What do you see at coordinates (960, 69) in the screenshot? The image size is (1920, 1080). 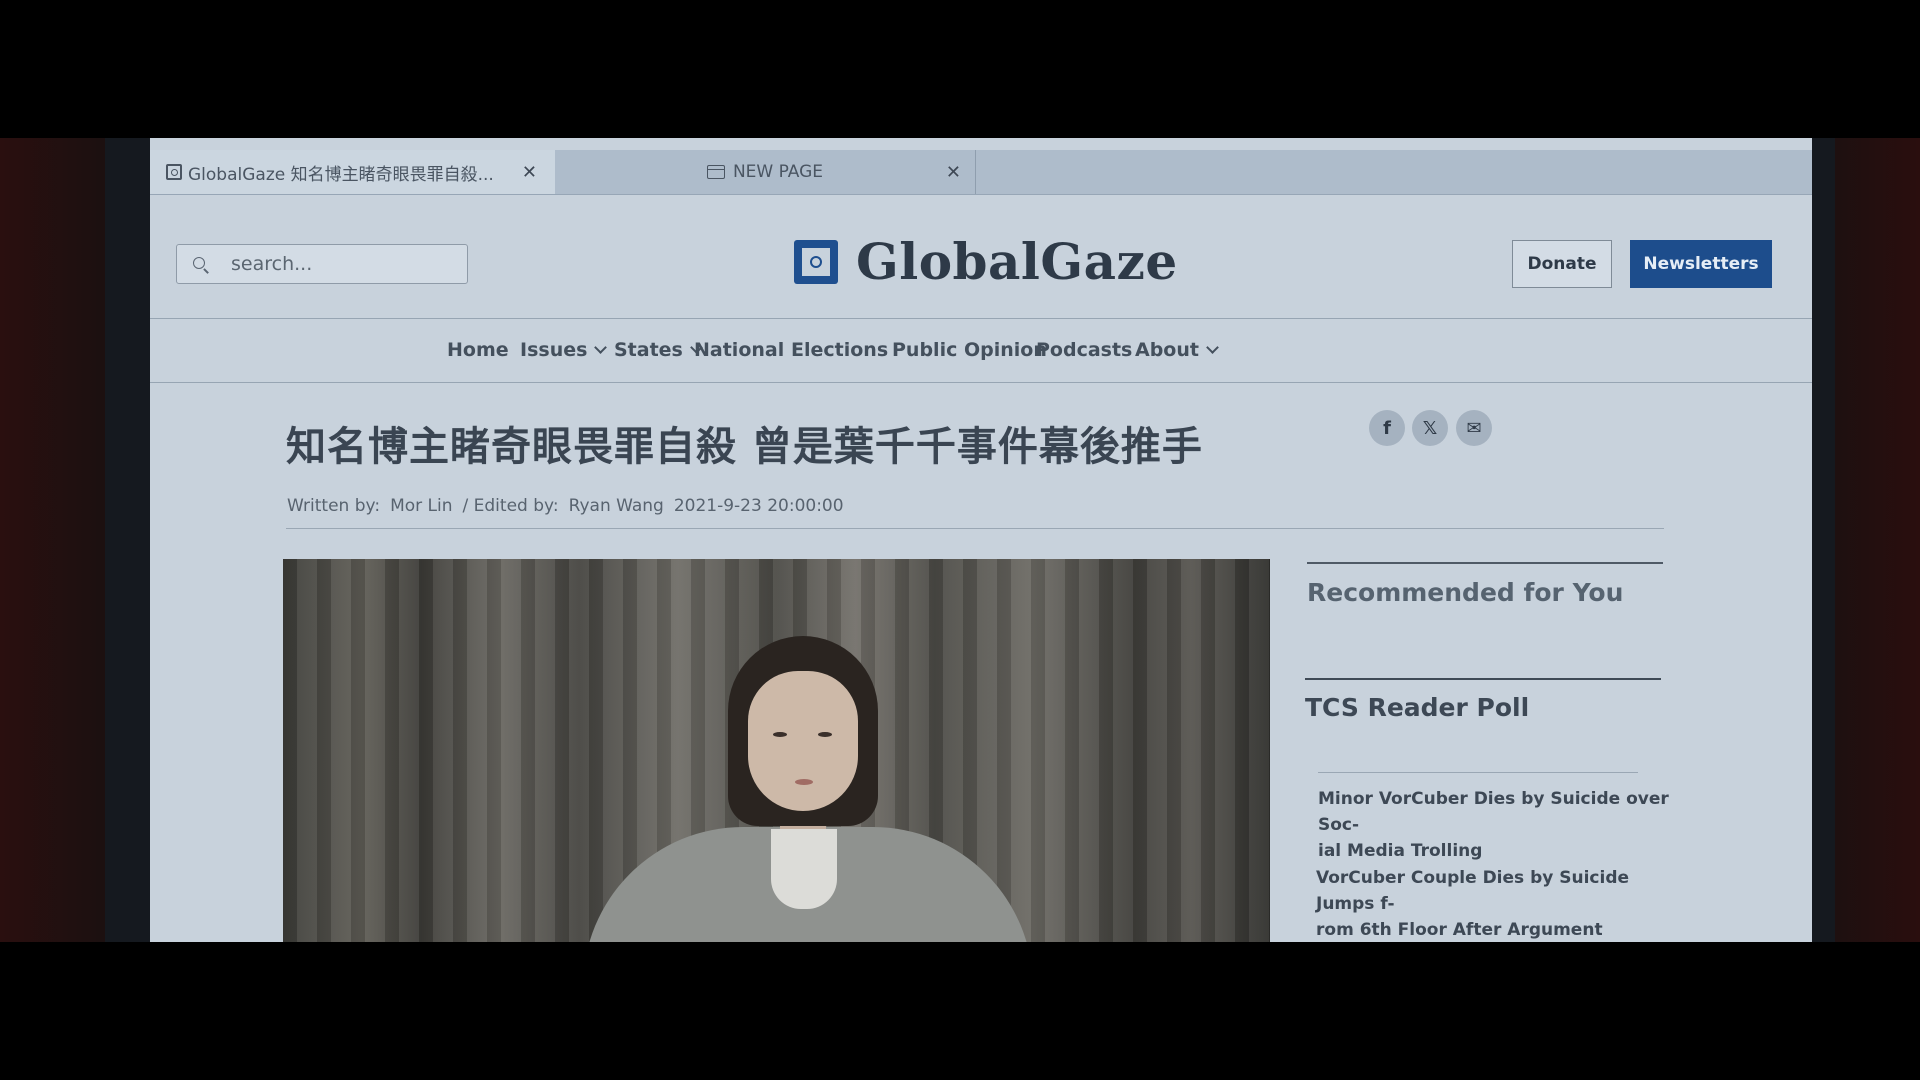 I see `letterbox-top` at bounding box center [960, 69].